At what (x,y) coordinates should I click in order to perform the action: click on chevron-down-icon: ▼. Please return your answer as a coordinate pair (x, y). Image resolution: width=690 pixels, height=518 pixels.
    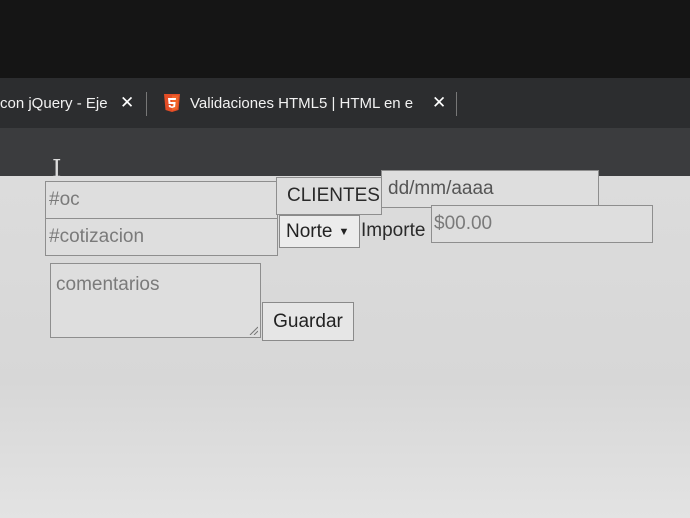
    Looking at the image, I should click on (344, 231).